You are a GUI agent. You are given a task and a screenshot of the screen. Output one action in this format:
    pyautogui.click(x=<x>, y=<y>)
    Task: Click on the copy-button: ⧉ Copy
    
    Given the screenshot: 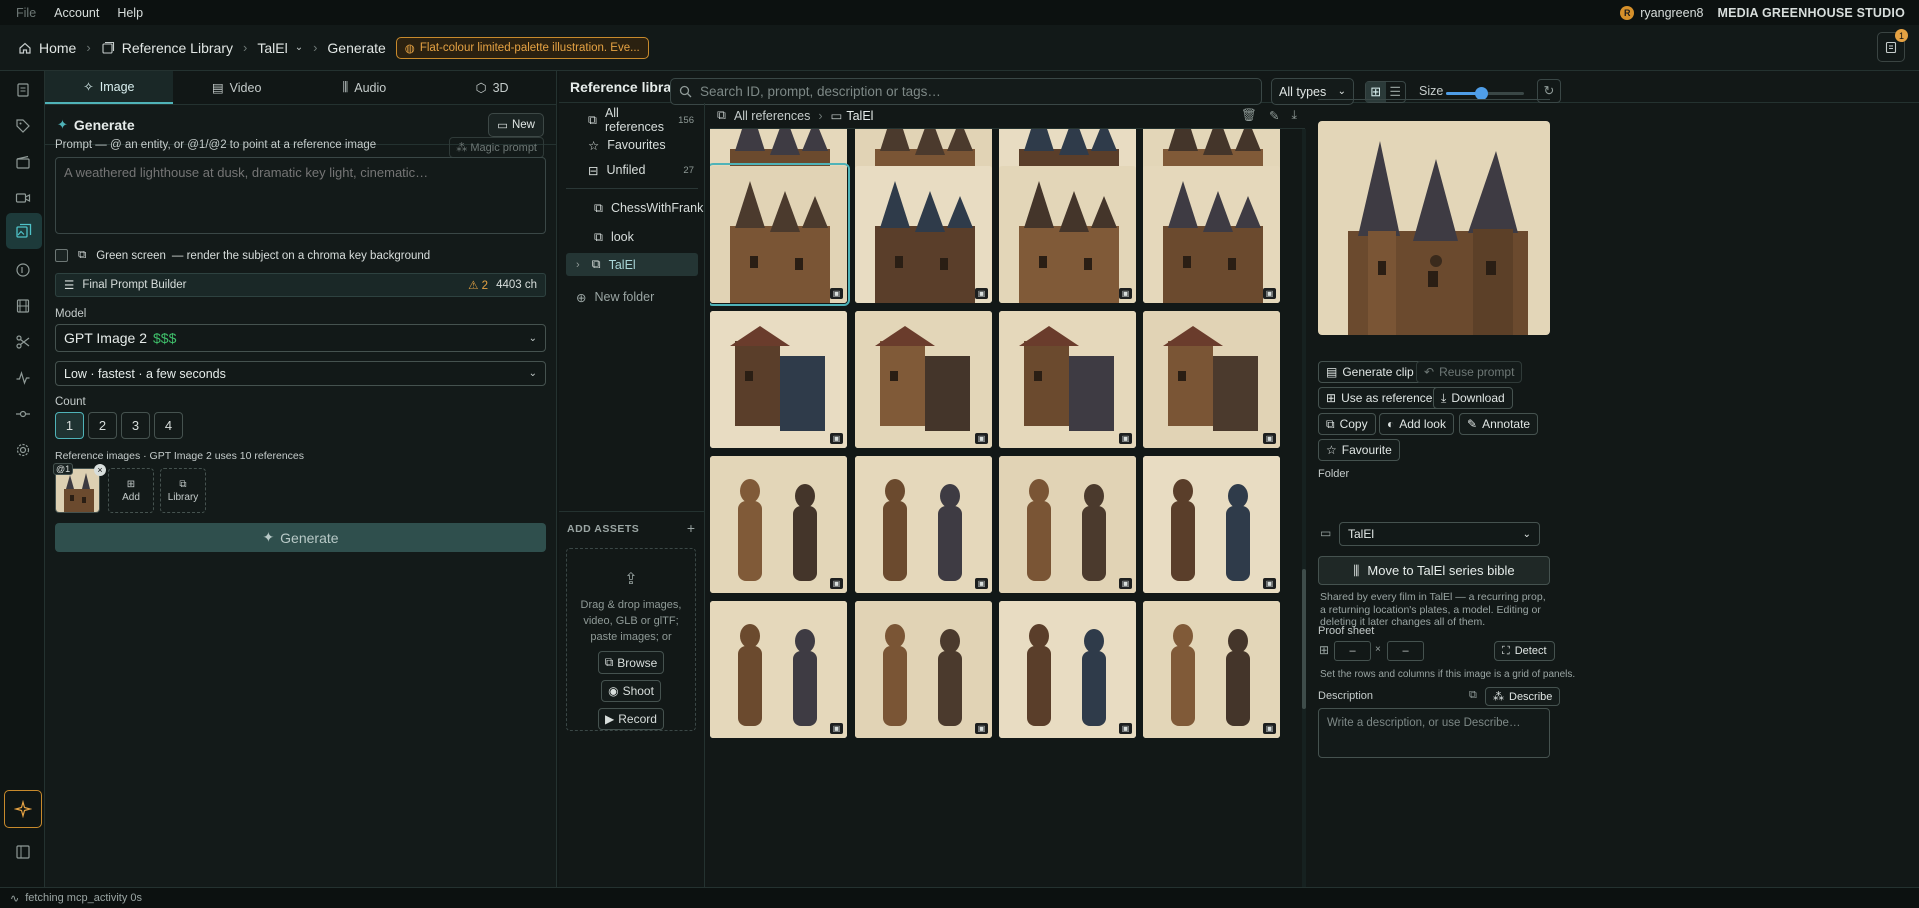 What is the action you would take?
    pyautogui.click(x=1347, y=424)
    